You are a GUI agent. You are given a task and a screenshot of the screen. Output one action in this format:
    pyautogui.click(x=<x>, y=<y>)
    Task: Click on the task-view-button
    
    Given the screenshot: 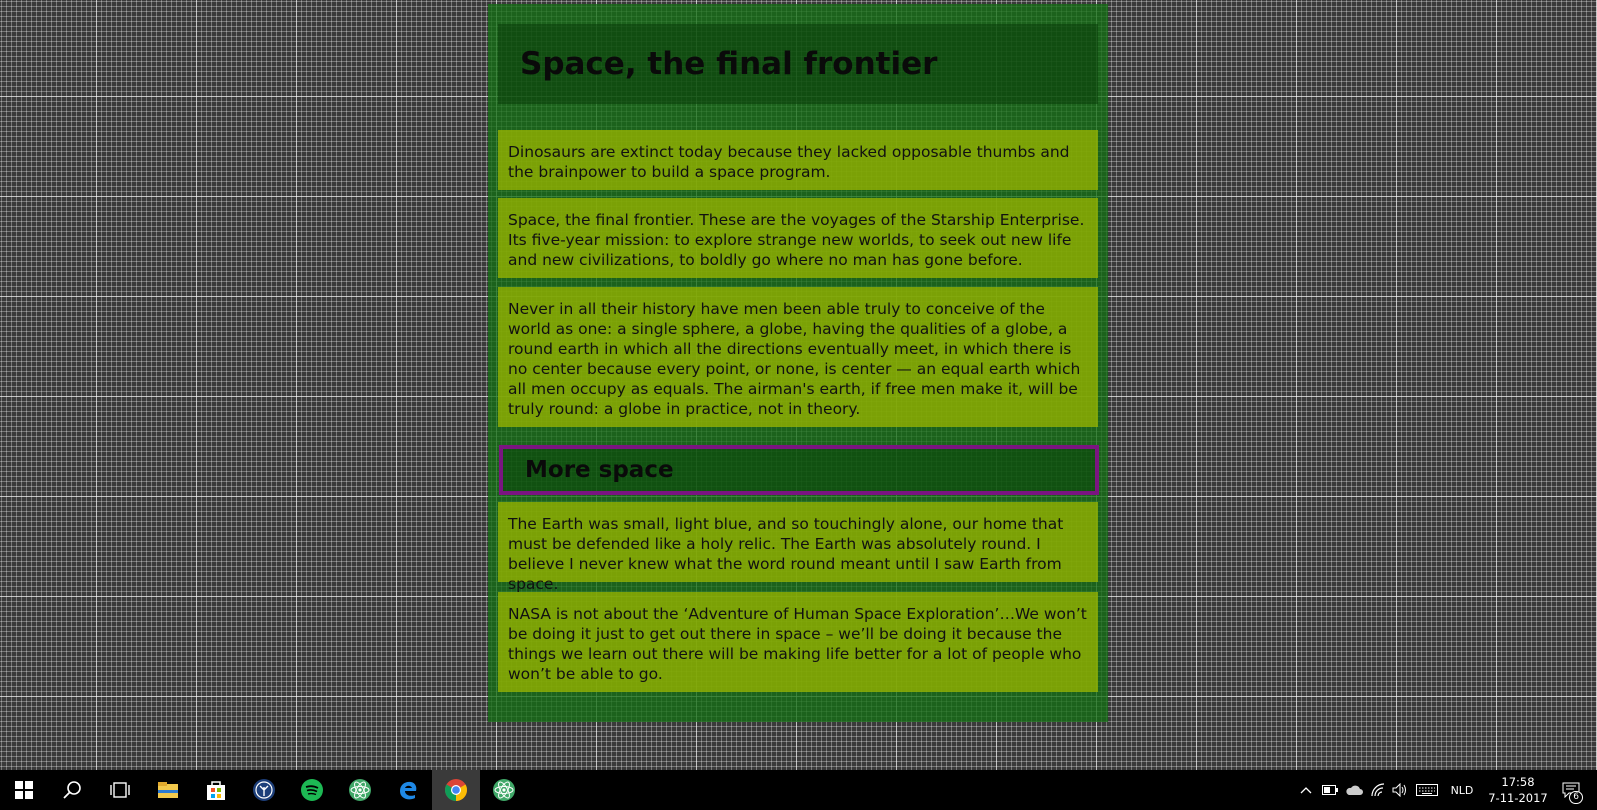 What is the action you would take?
    pyautogui.click(x=120, y=790)
    